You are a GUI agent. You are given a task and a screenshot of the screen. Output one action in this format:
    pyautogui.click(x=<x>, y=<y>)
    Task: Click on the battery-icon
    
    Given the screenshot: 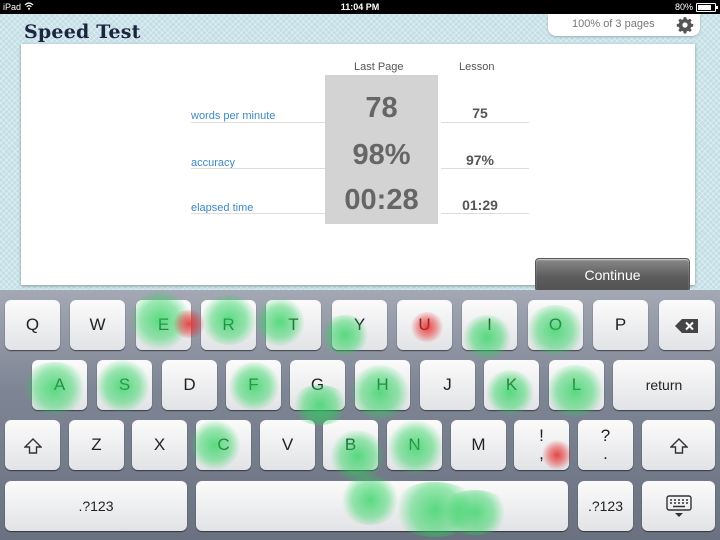 What is the action you would take?
    pyautogui.click(x=707, y=7)
    